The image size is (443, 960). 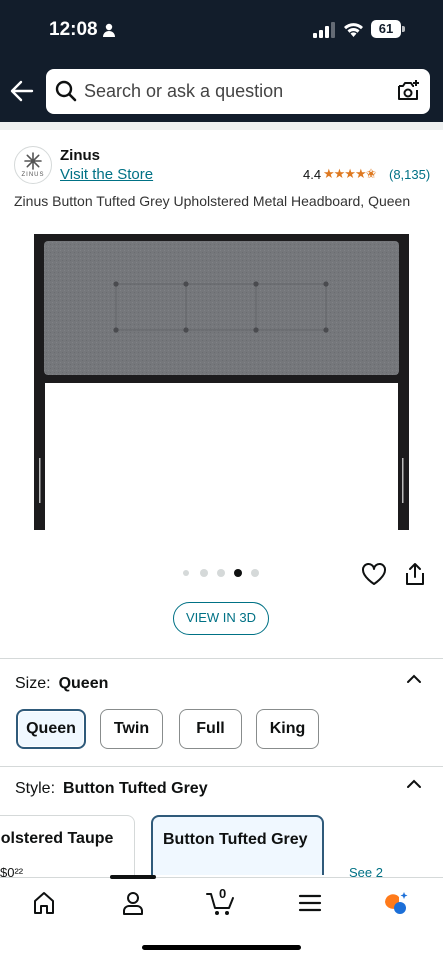 I want to click on active-tab-indicator, so click(x=133, y=877).